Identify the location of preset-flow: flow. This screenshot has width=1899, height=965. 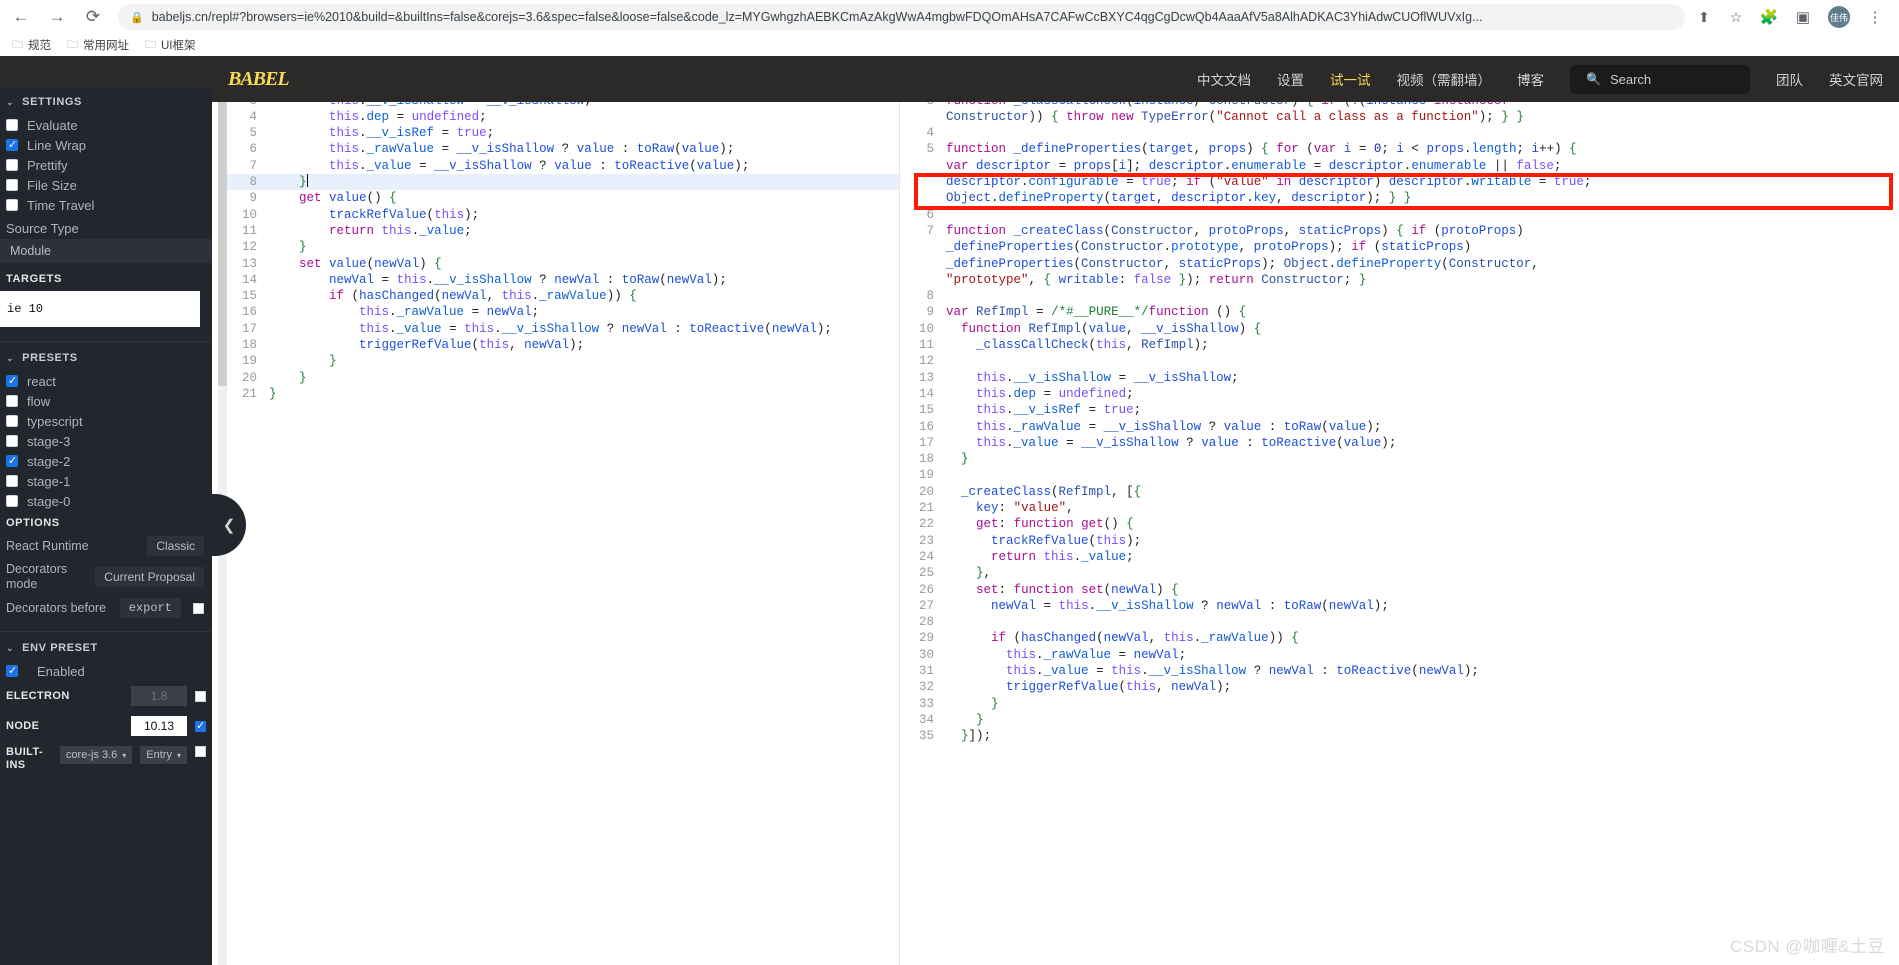
(106, 401).